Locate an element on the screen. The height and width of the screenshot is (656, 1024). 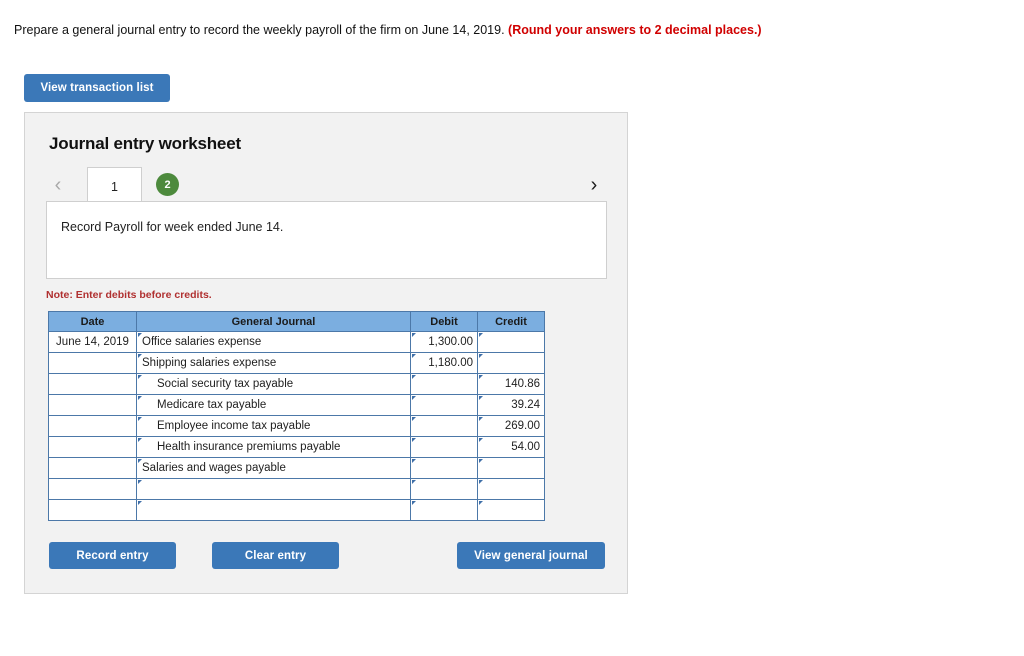
clear-entry-button: Clear entry is located at coordinates (275, 555).